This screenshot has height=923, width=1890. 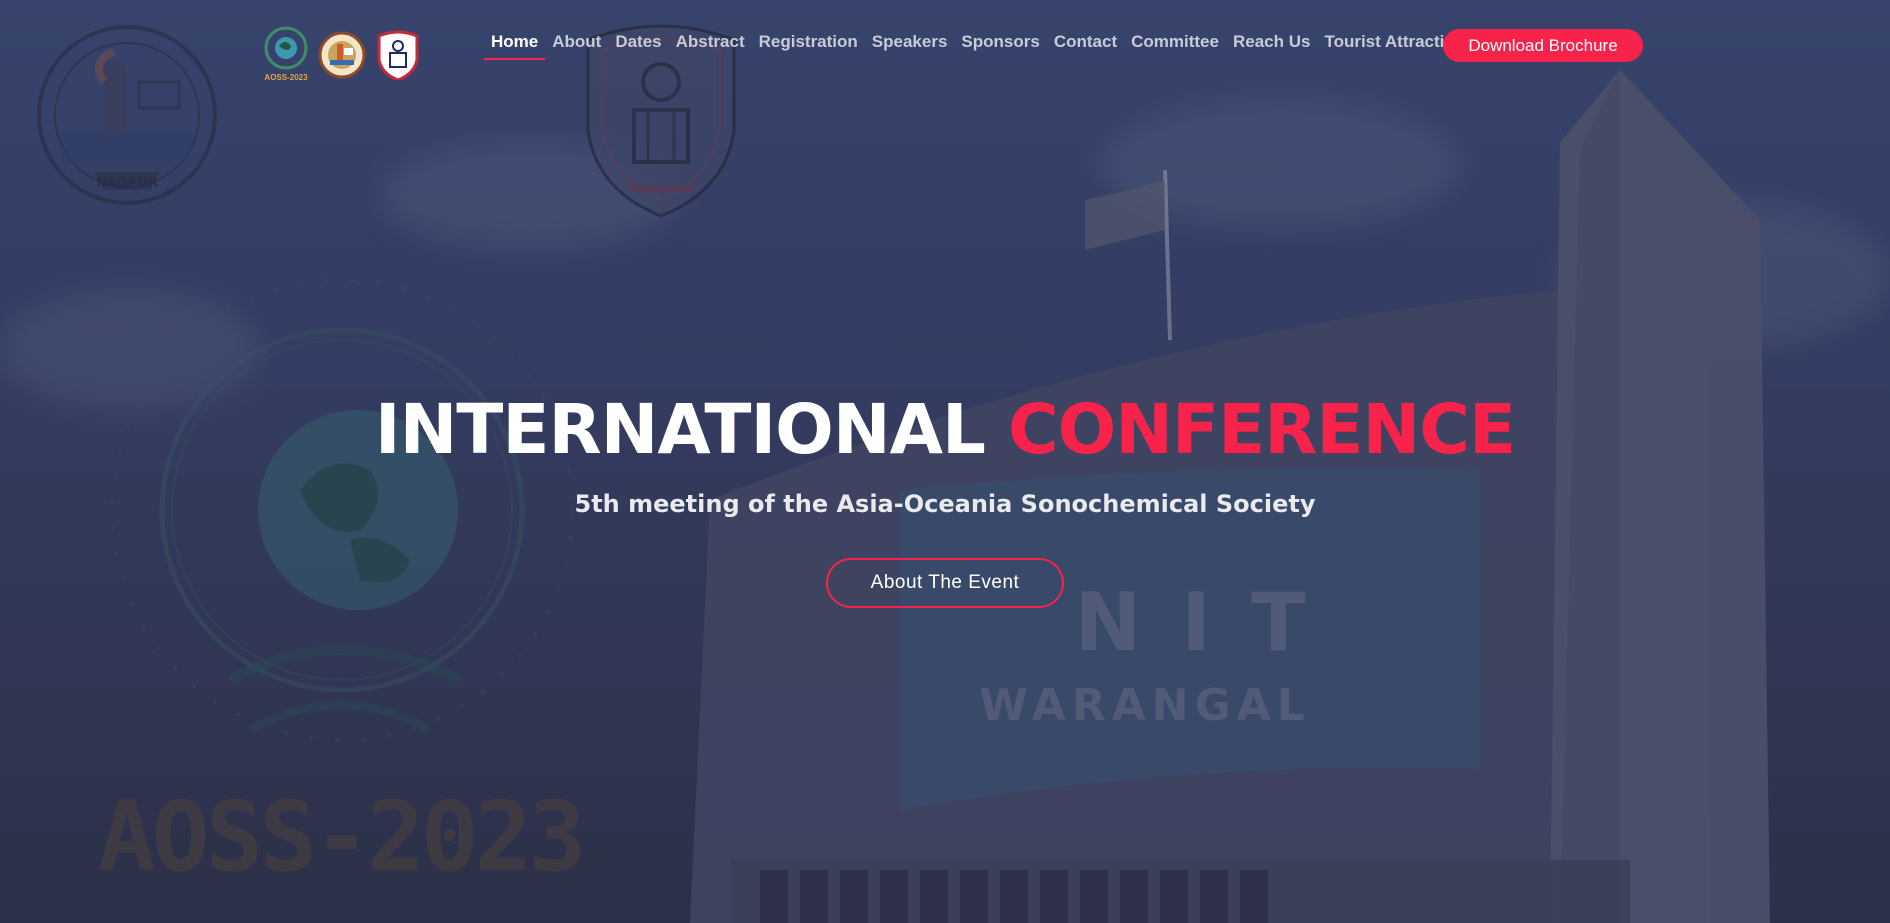 I want to click on nav-item-contact: Contact, so click(x=1085, y=42).